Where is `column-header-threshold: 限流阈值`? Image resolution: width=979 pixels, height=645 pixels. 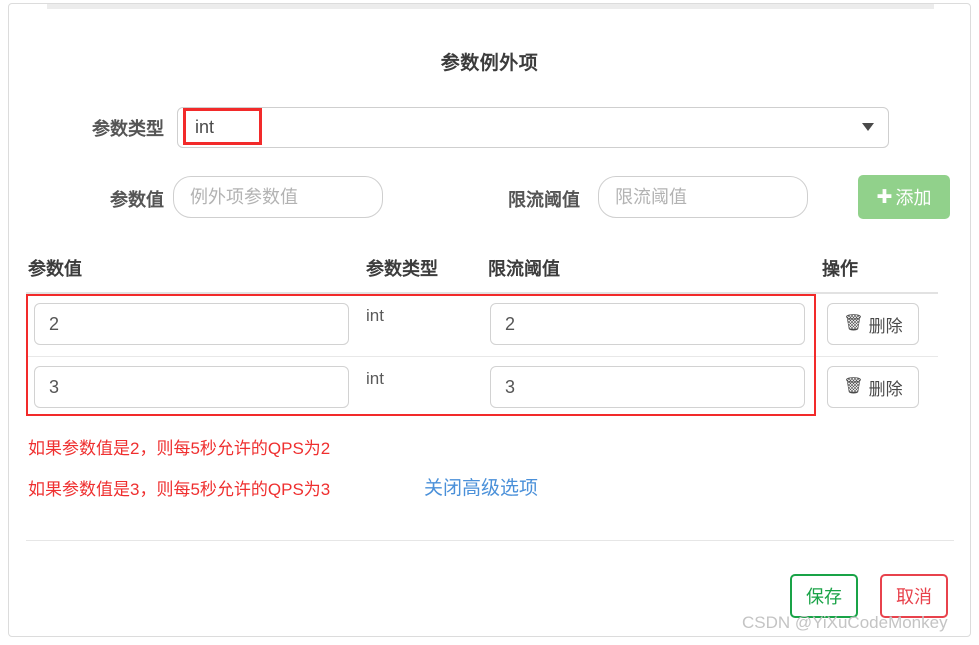 column-header-threshold: 限流阈值 is located at coordinates (524, 269).